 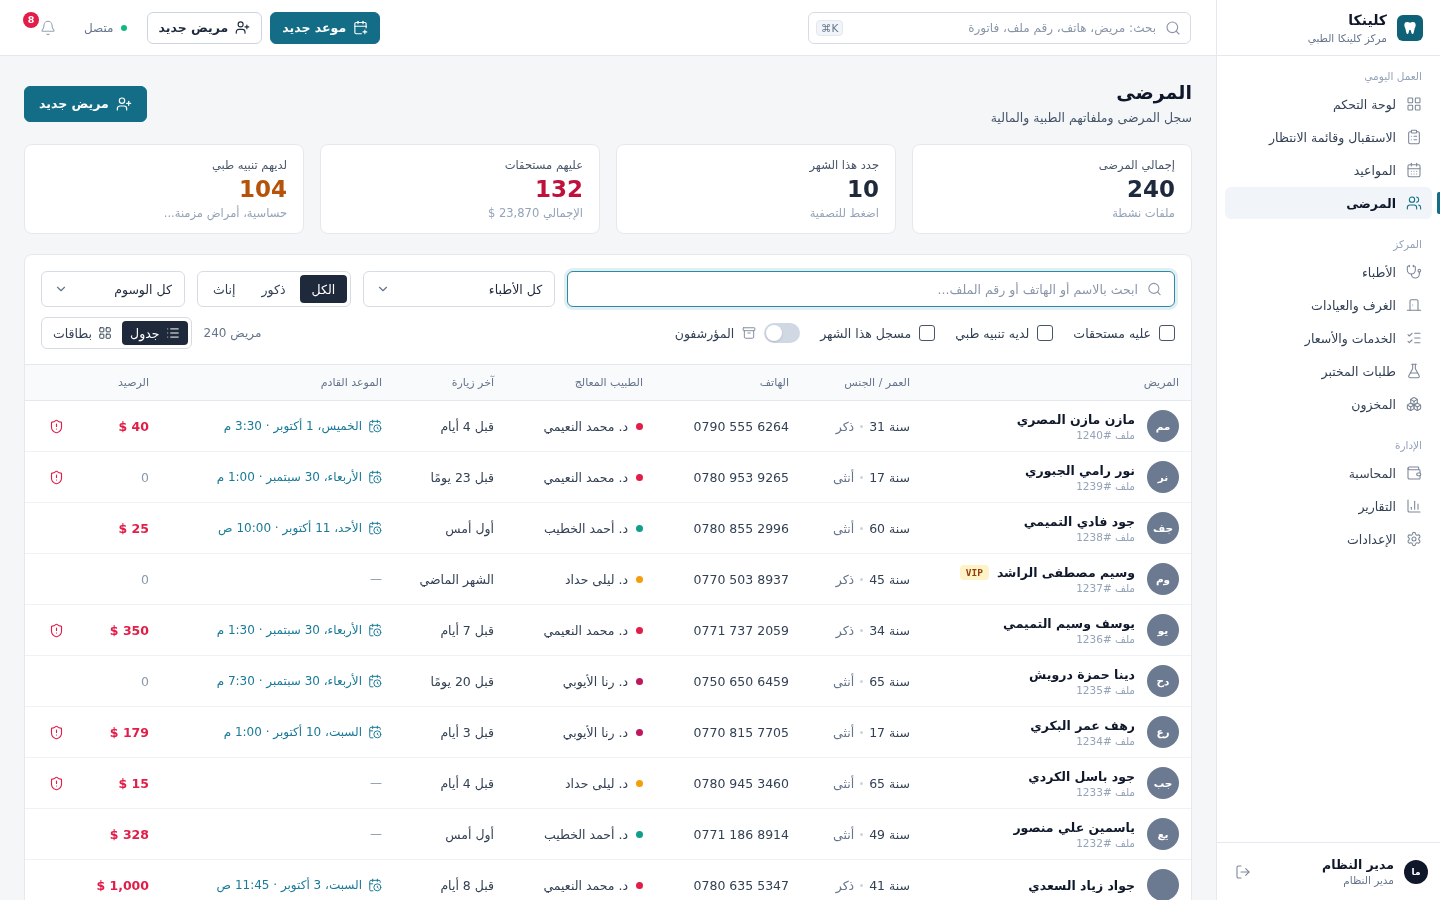 I want to click on new-appointment-button: موعد جديد, so click(x=325, y=27).